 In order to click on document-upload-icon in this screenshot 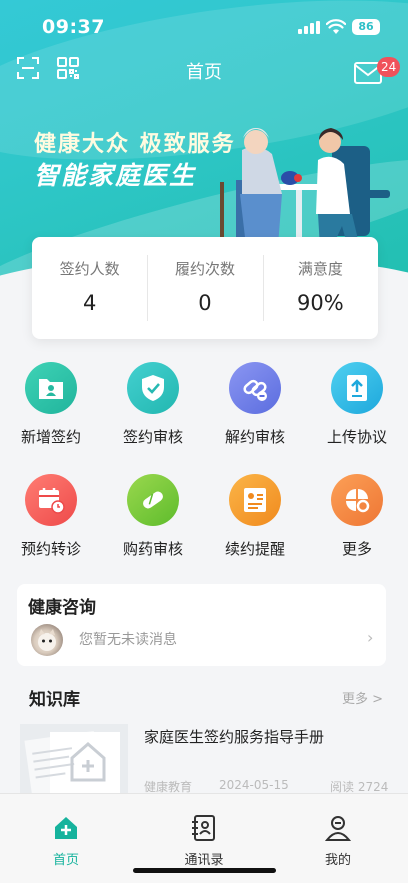, I will do `click(357, 388)`.